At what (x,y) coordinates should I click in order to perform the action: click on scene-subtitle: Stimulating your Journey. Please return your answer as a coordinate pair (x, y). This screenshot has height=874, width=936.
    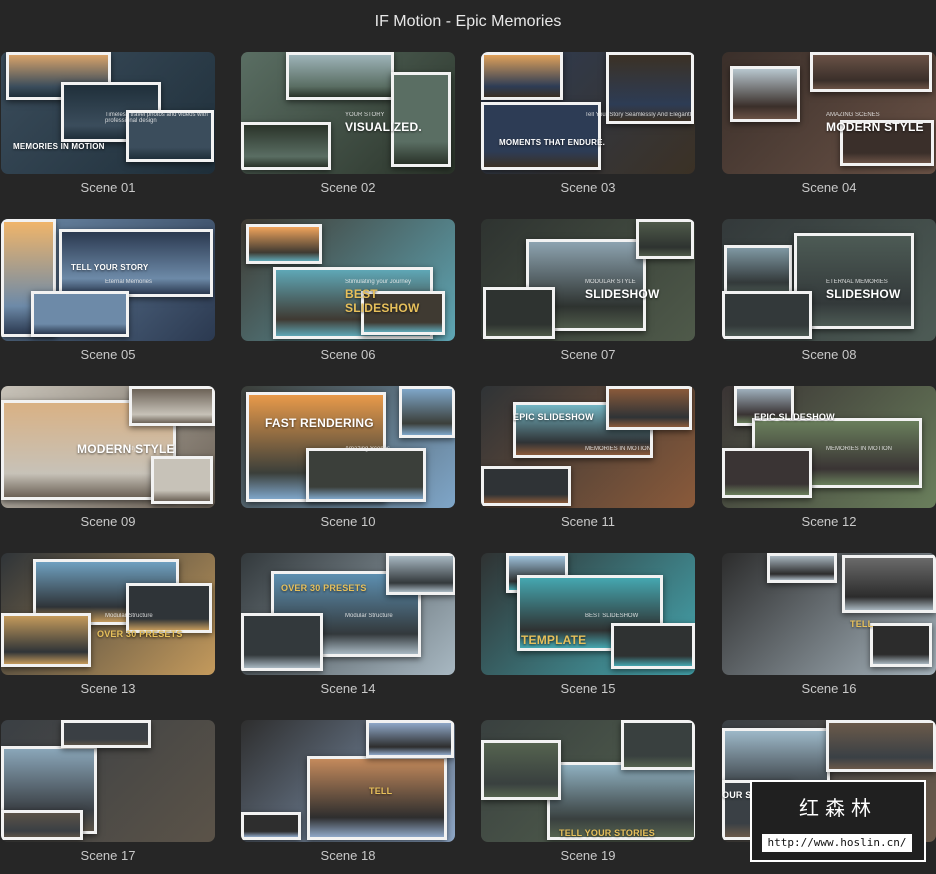
    Looking at the image, I should click on (378, 282).